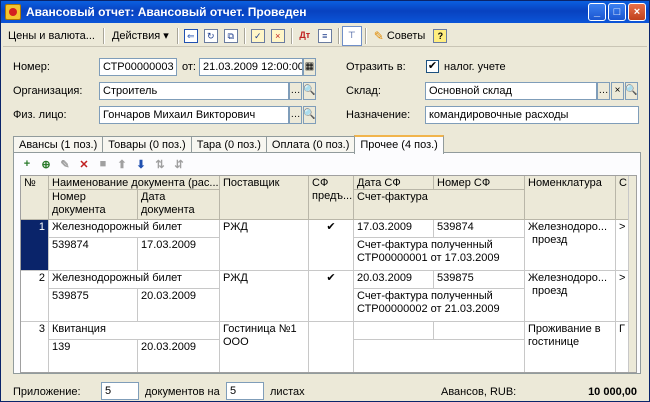 The width and height of the screenshot is (650, 402). What do you see at coordinates (211, 36) in the screenshot?
I see `refresh-icon: ↻` at bounding box center [211, 36].